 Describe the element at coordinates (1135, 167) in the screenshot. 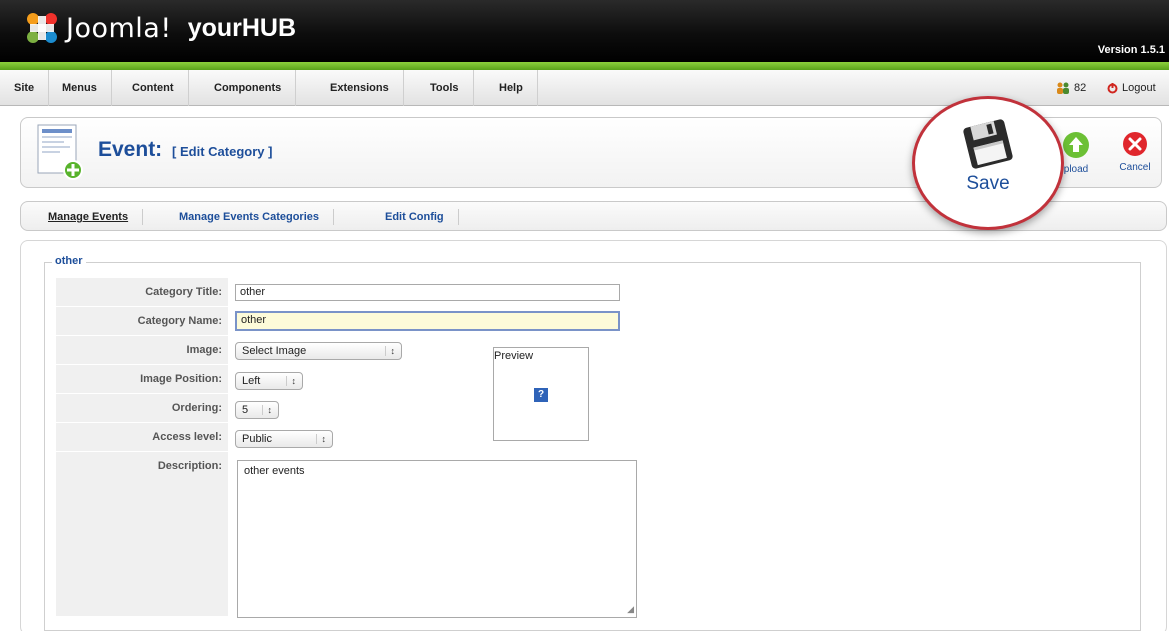

I see `cancel-label: Cancel` at that location.